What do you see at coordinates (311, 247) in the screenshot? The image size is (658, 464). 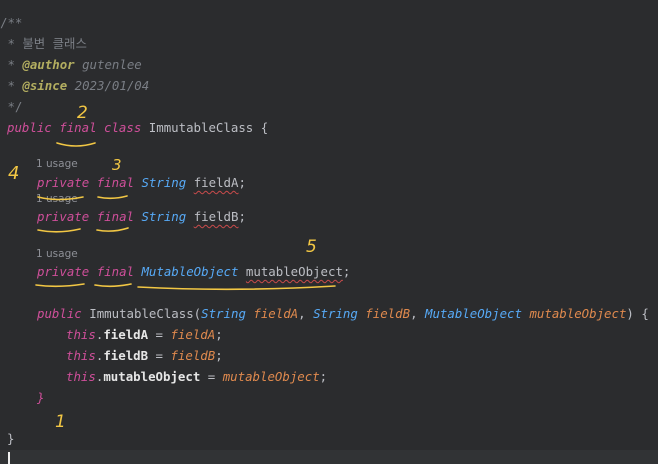 I see `annotation-number-5: 5` at bounding box center [311, 247].